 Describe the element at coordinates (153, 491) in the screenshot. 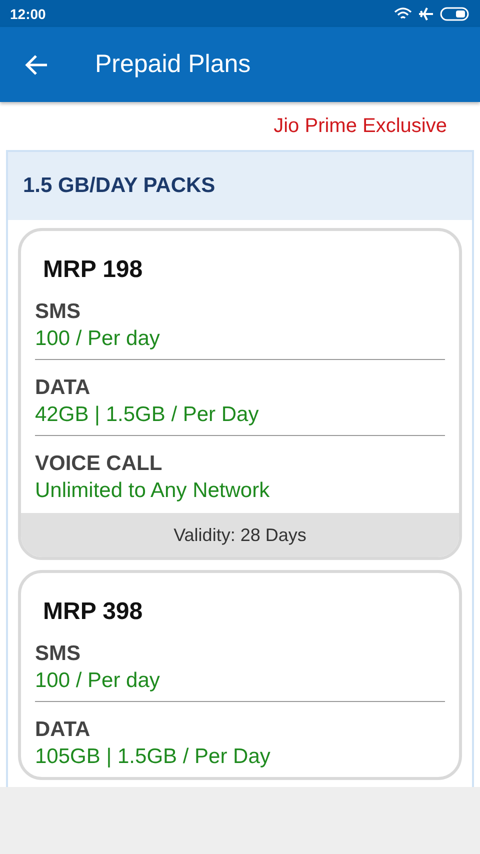

I see `benefit-value: Unlimited to Any Network` at that location.